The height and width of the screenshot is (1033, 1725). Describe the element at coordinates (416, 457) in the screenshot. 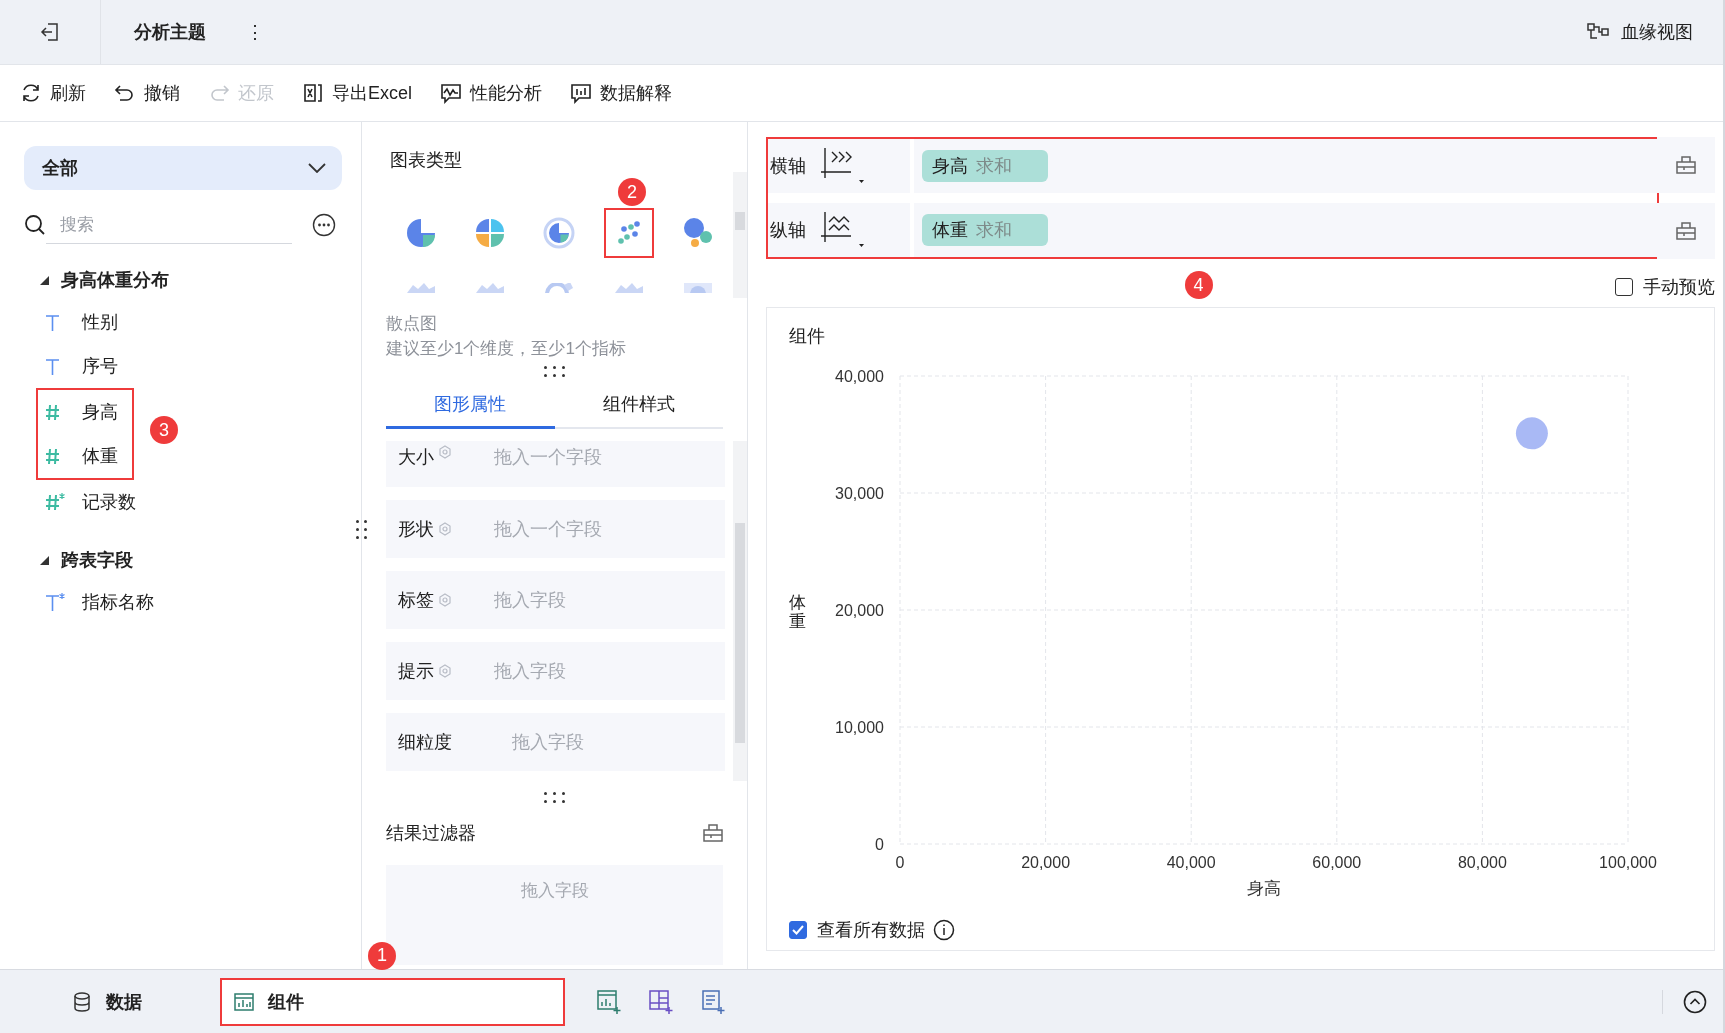

I see `property-label: 大小` at that location.